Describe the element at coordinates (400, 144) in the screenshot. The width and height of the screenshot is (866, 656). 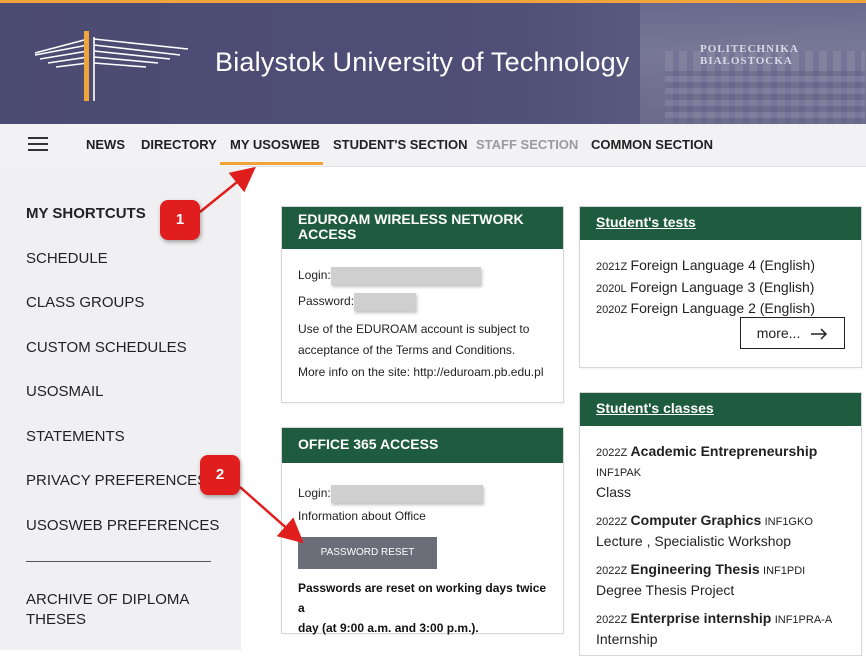
I see `nav-students-section: STUDENT'S SECTION` at that location.